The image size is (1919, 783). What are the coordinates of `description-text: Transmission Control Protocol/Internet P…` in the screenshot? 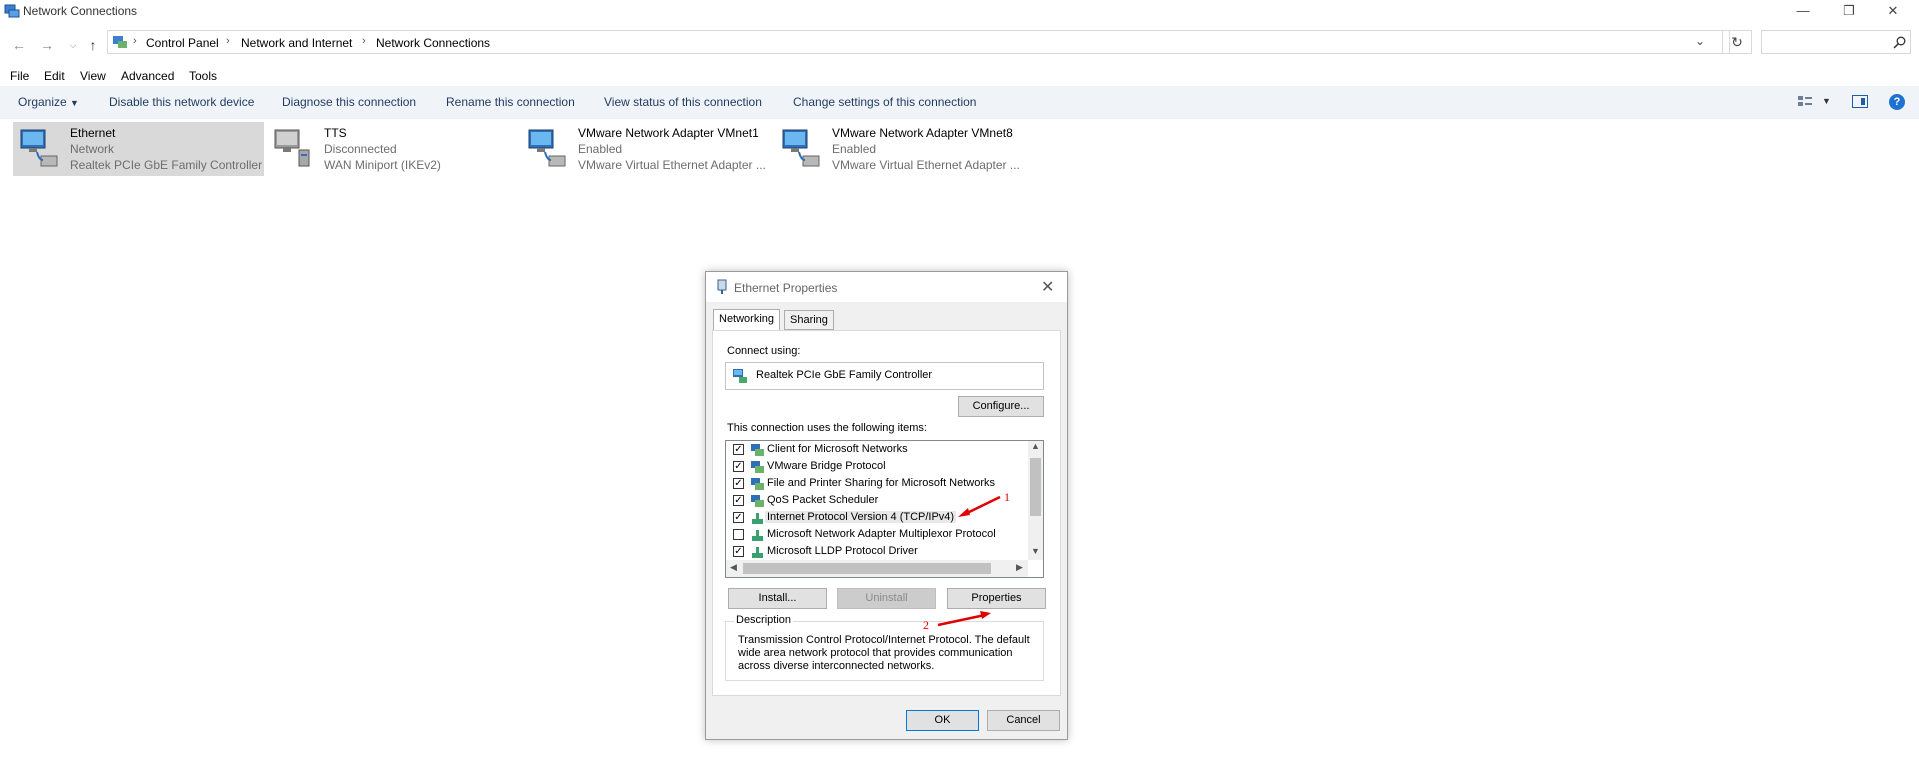 It's located at (884, 653).